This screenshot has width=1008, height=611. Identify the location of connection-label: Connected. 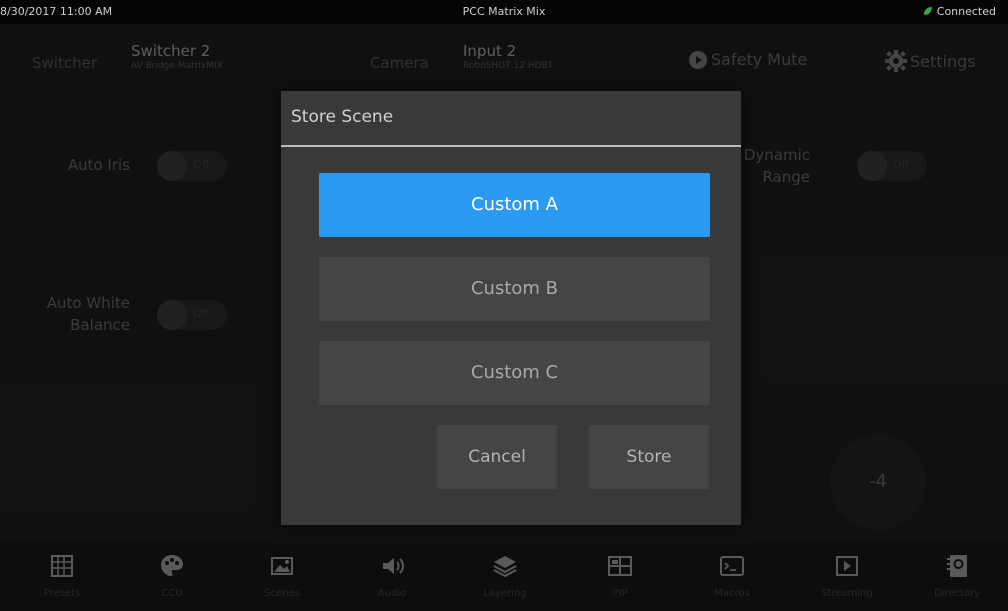
(966, 11).